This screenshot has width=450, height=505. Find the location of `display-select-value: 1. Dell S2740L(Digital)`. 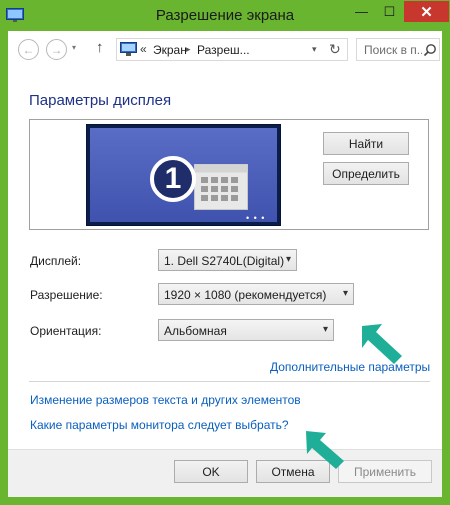

display-select-value: 1. Dell S2740L(Digital) is located at coordinates (224, 261).